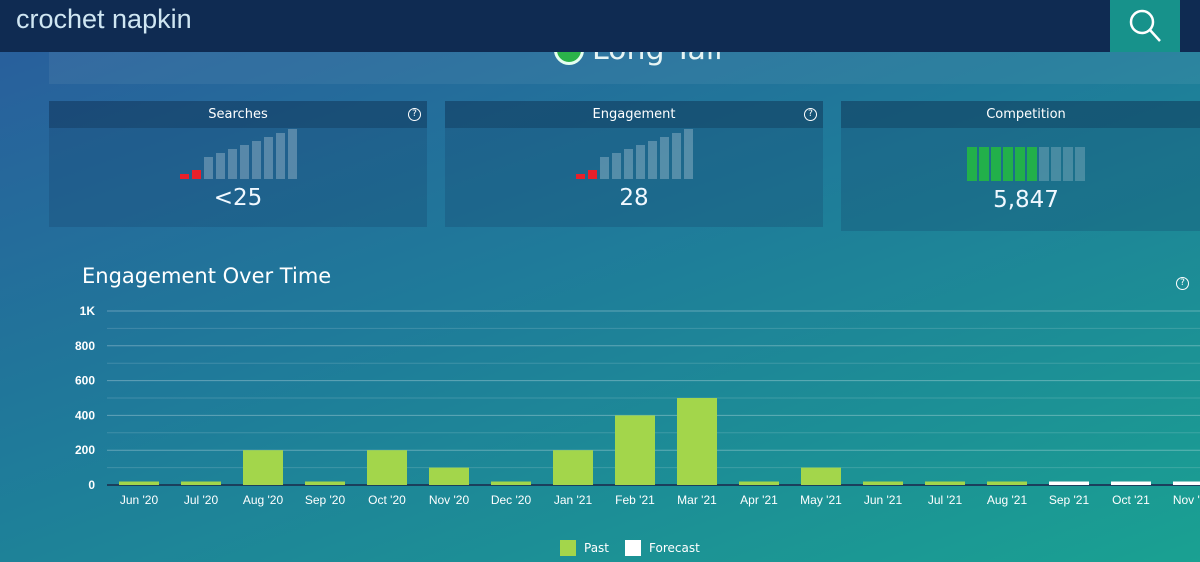  What do you see at coordinates (387, 500) in the screenshot?
I see `x-tick-label: Oct '20` at bounding box center [387, 500].